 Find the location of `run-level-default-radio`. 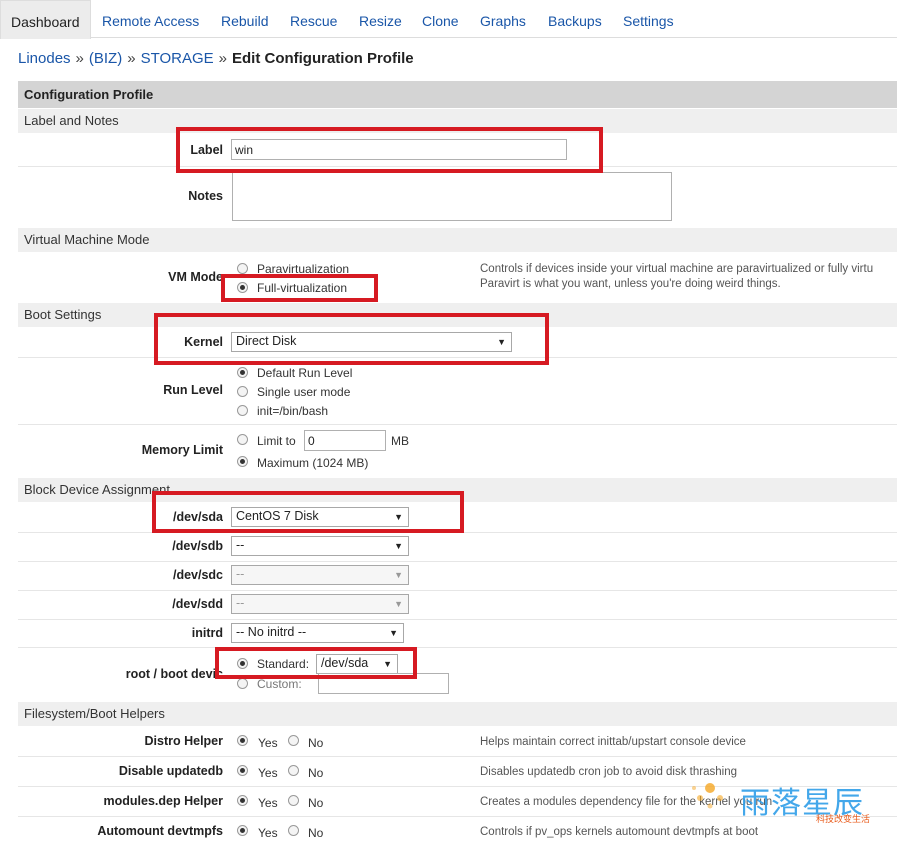

run-level-default-radio is located at coordinates (242, 372).